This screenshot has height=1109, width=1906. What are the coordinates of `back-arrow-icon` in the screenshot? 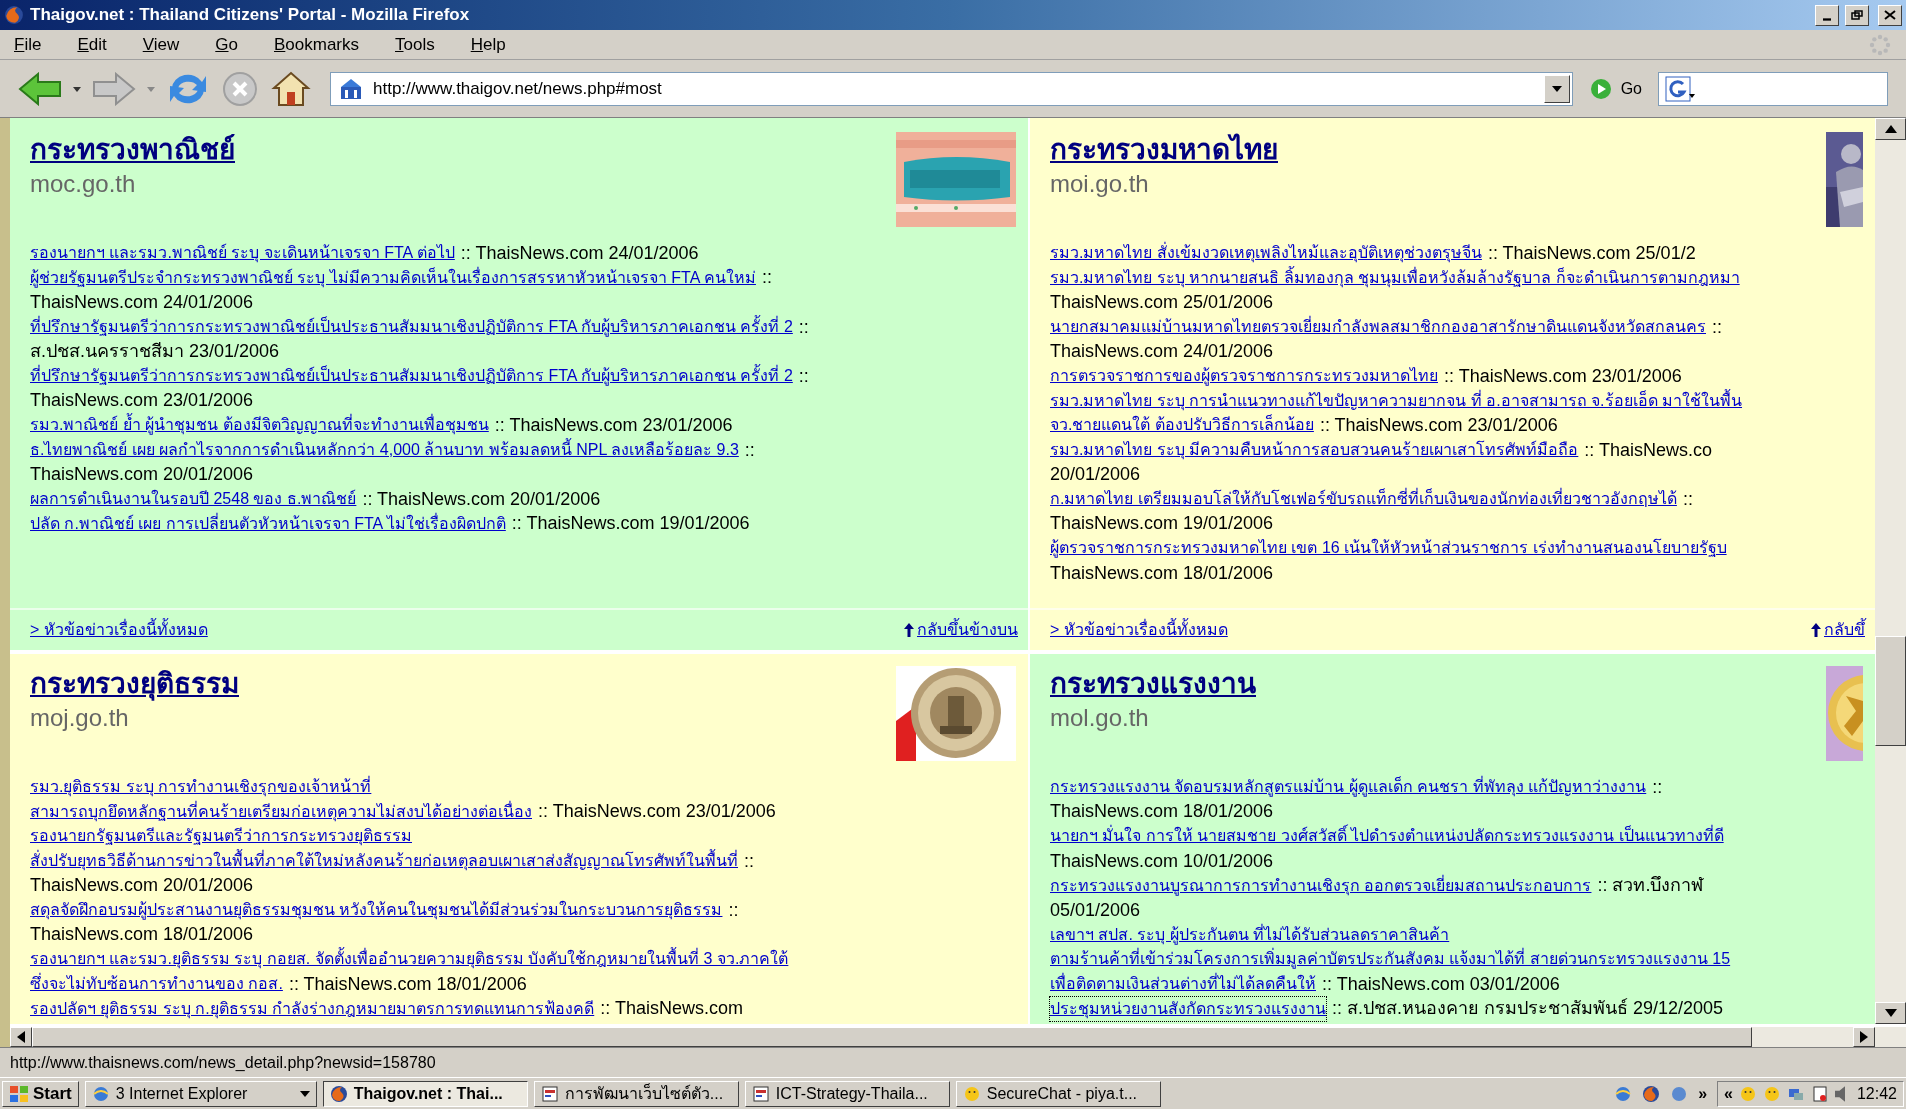 It's located at (40, 88).